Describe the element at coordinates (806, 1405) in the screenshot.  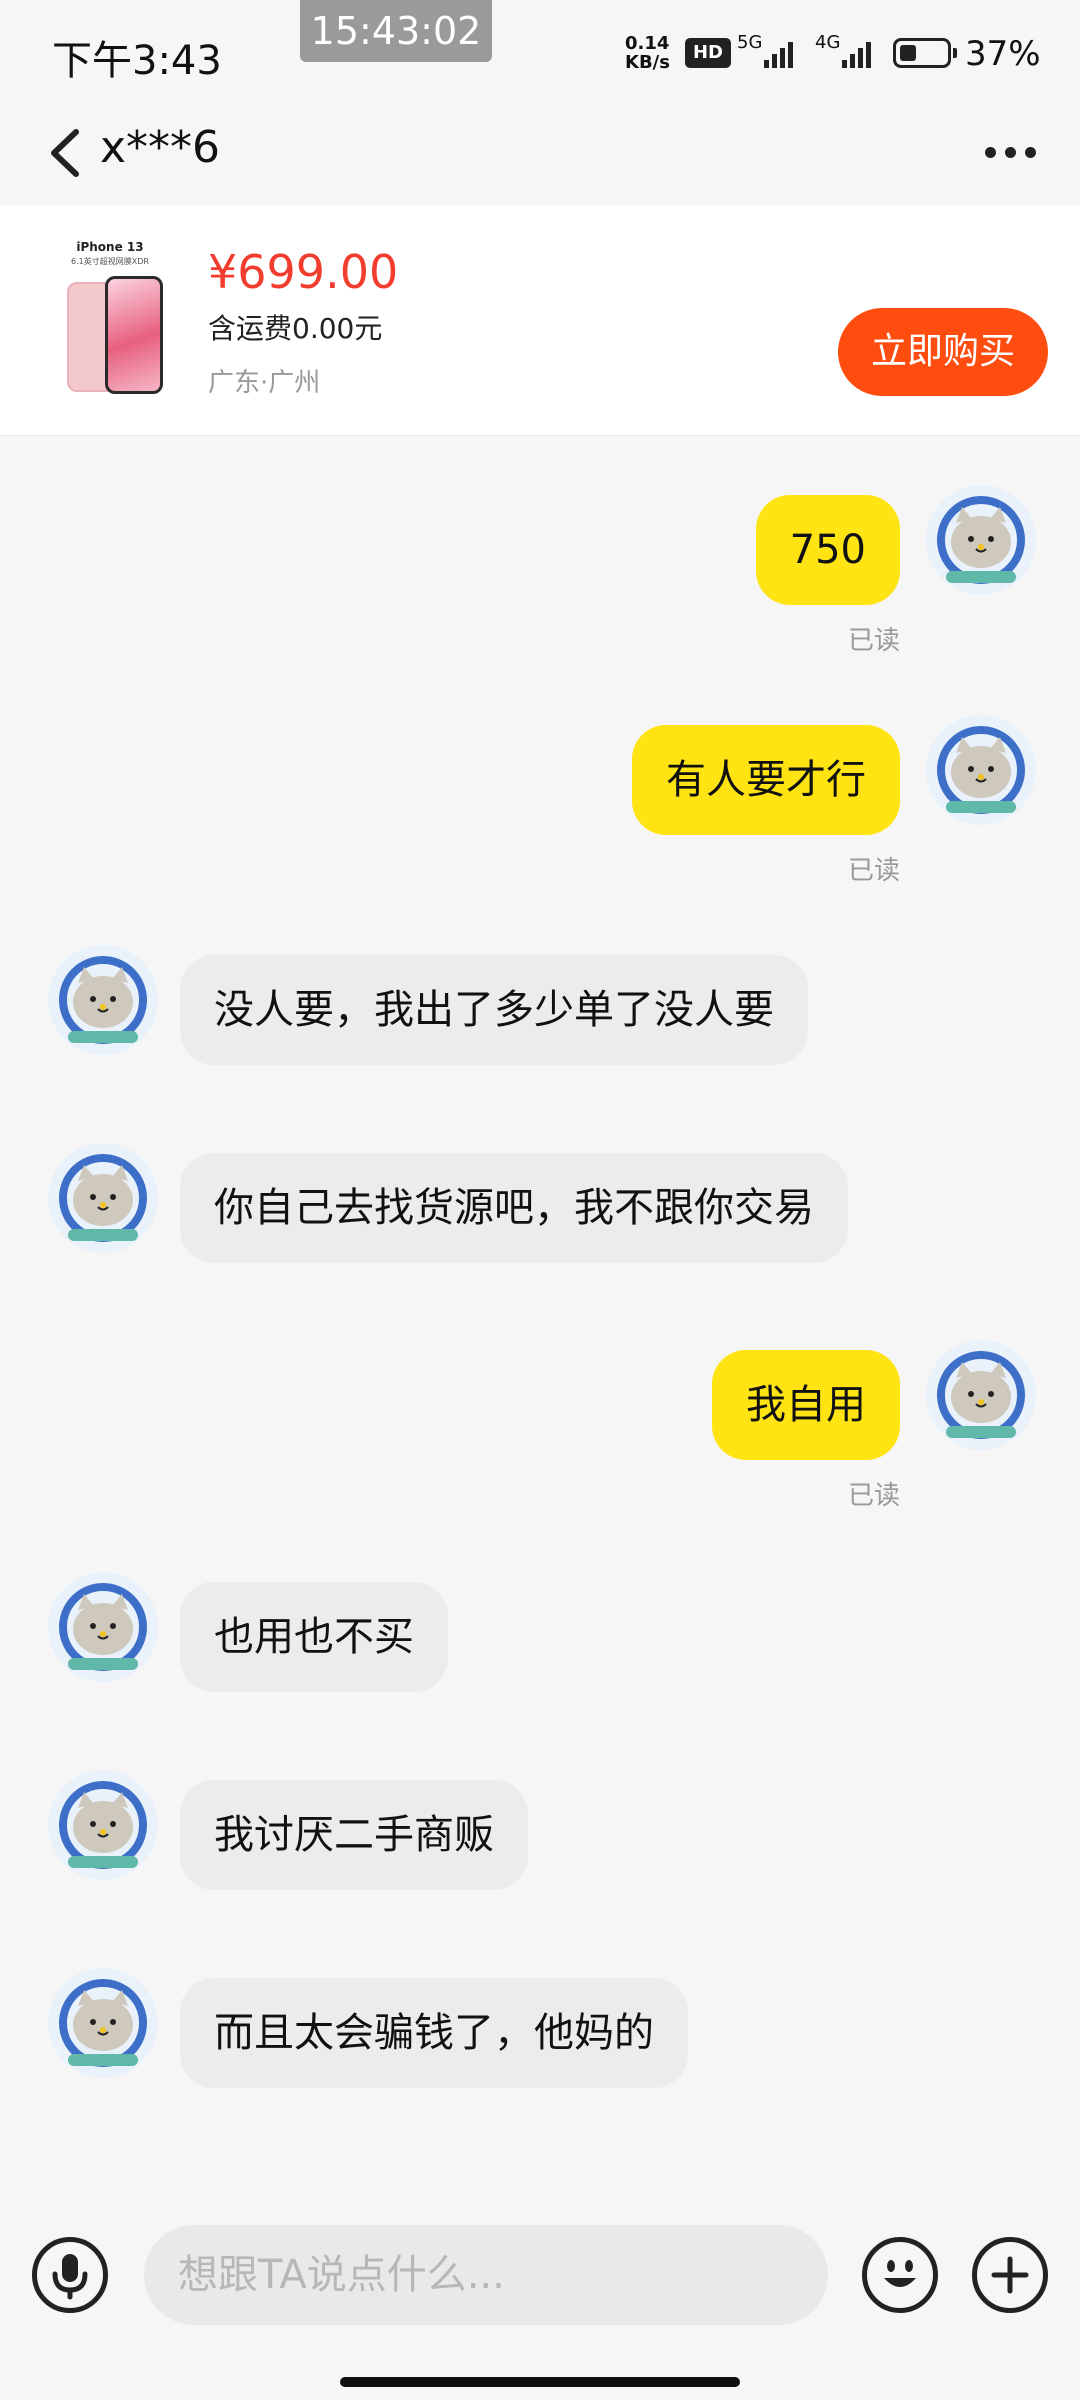
I see `message-bubble-outgoing: 我自用` at that location.